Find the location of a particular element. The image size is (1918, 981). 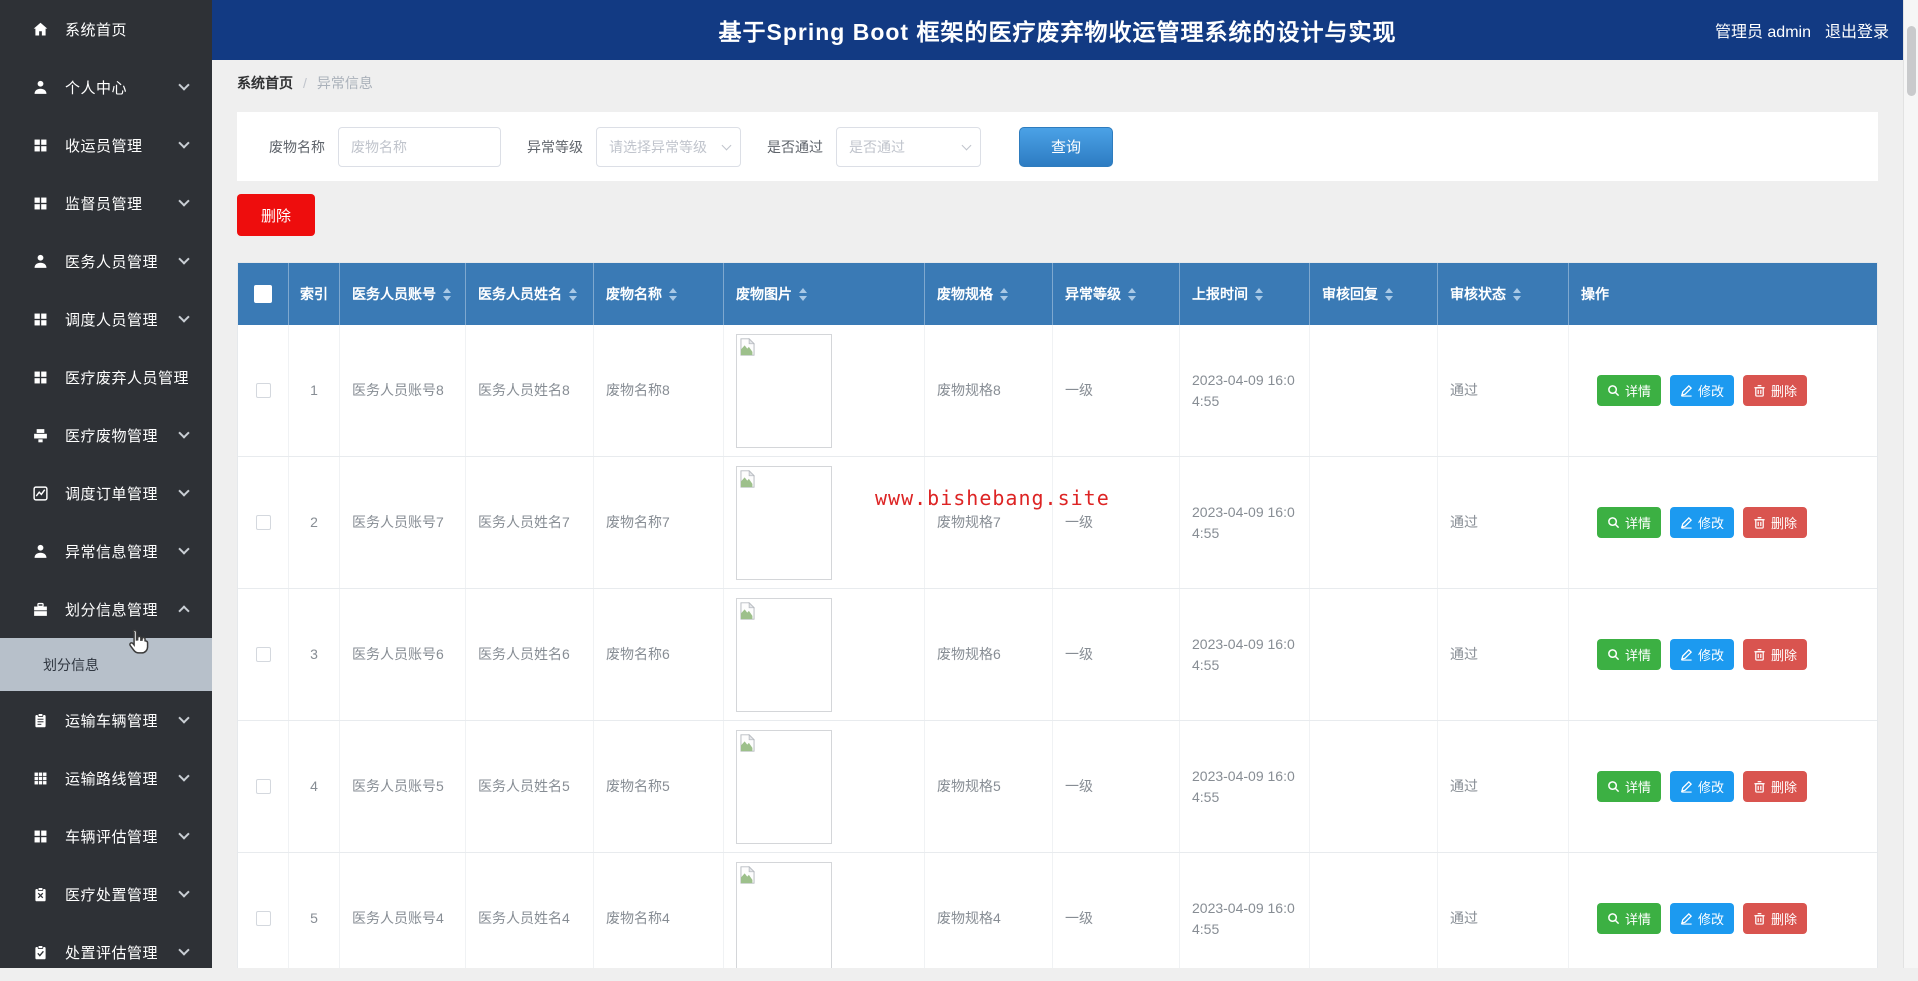

column-header-医务人员姓名: 医务人员姓名 is located at coordinates (530, 294).